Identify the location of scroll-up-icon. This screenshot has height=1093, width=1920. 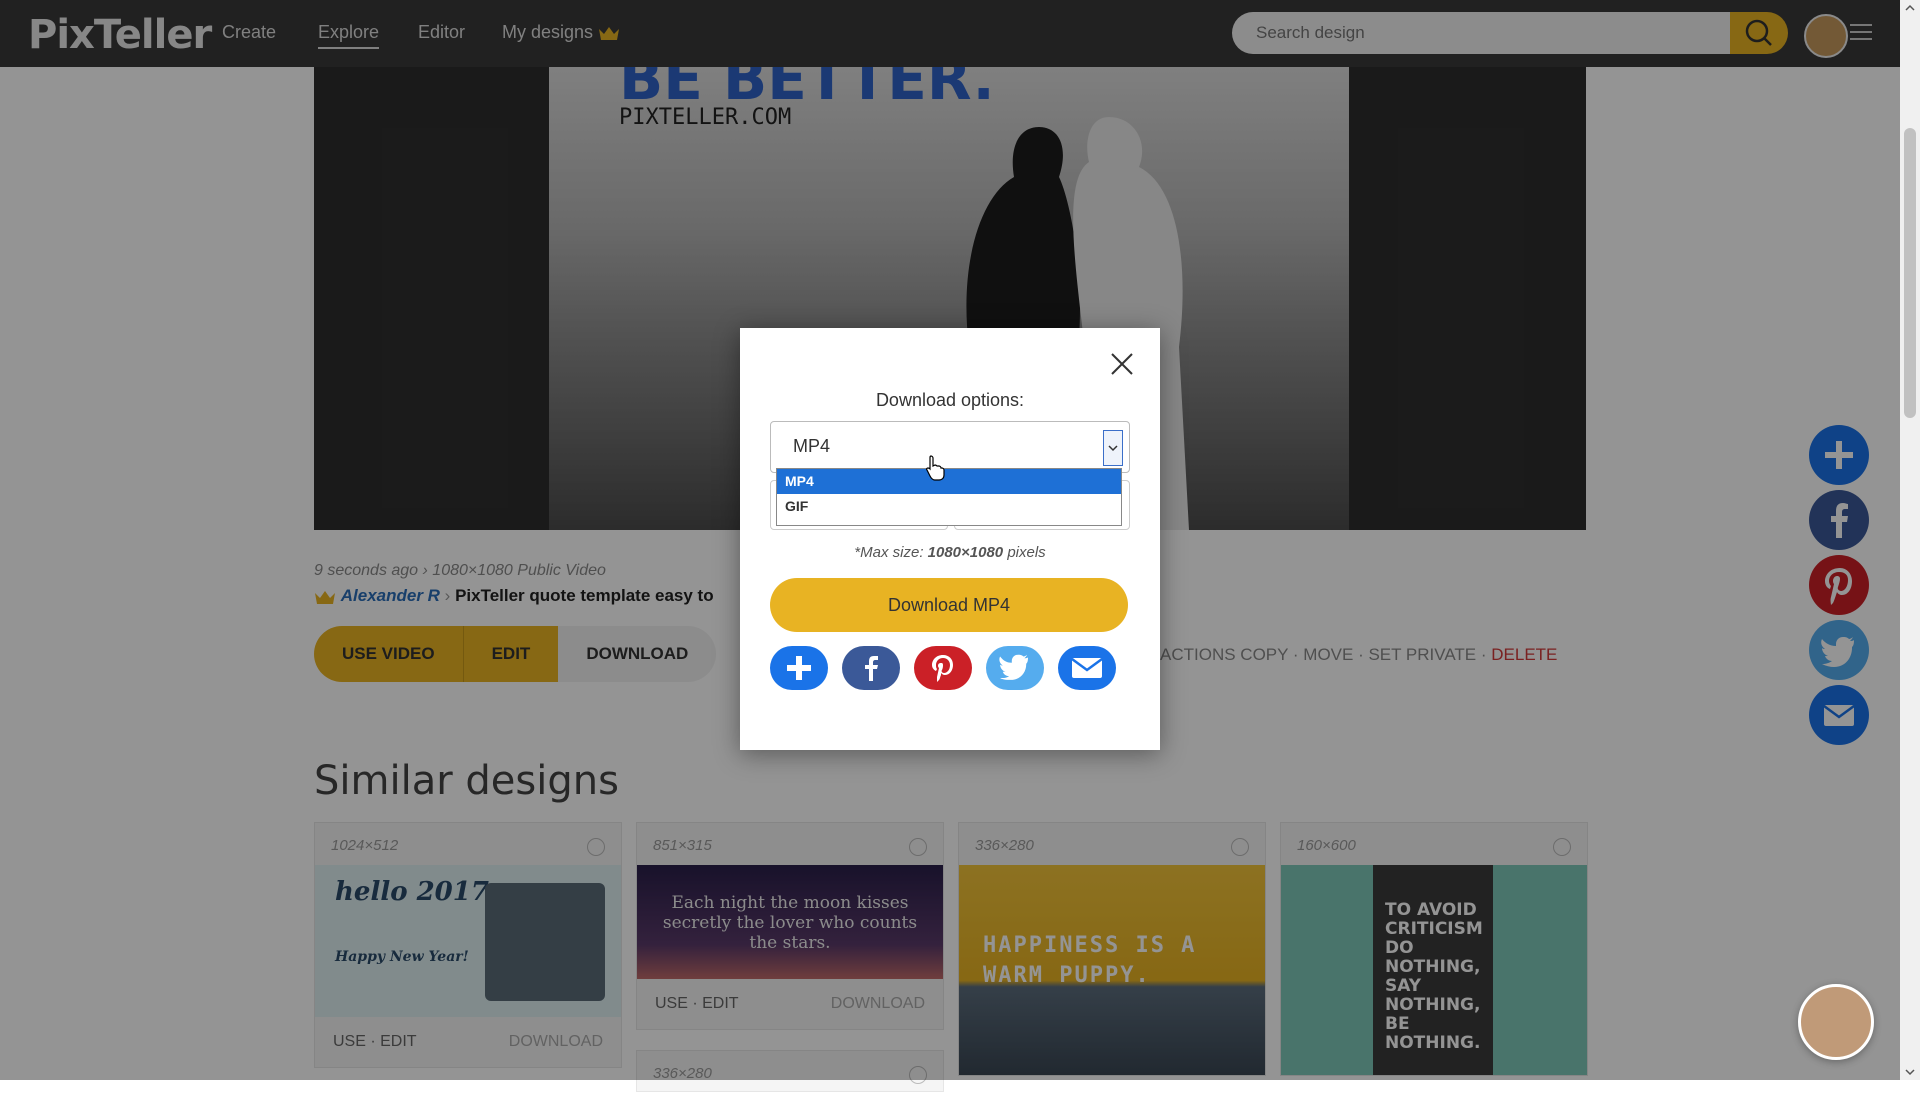
(1910, 8).